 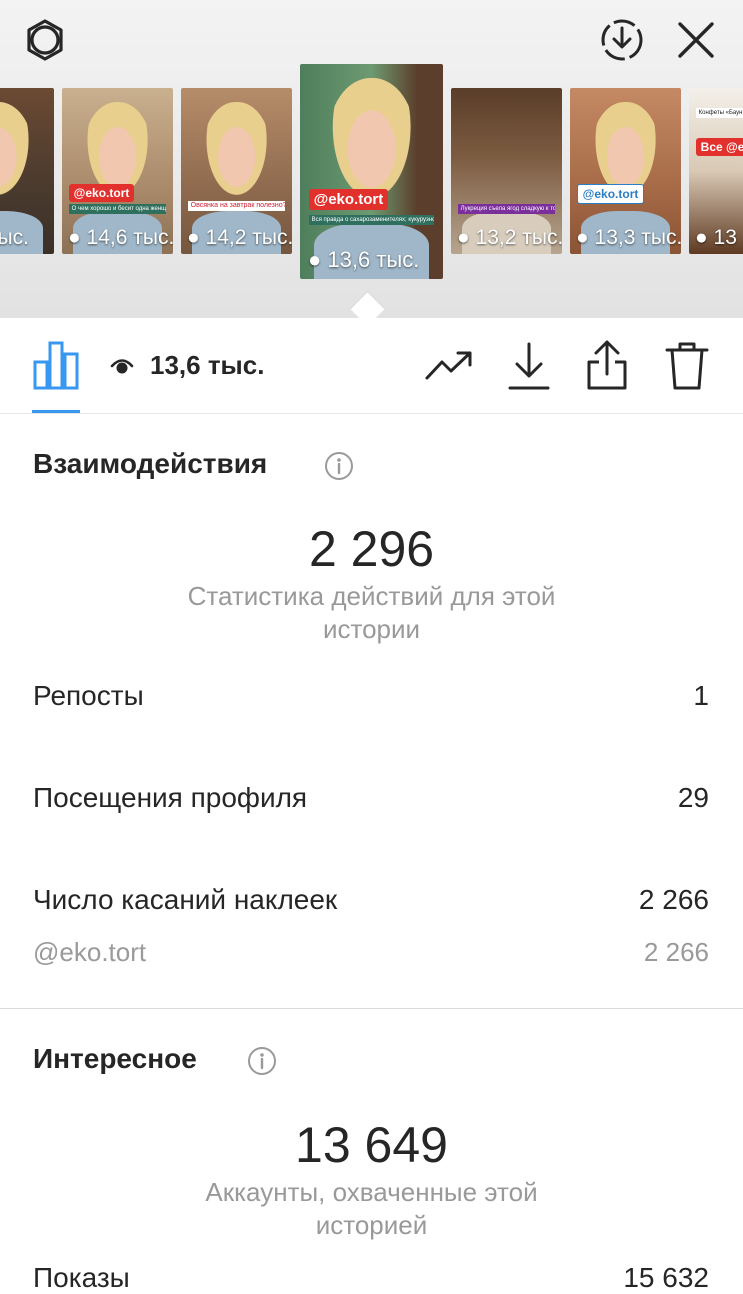 What do you see at coordinates (371, 1145) in the screenshot?
I see `discovery-total: 13 649` at bounding box center [371, 1145].